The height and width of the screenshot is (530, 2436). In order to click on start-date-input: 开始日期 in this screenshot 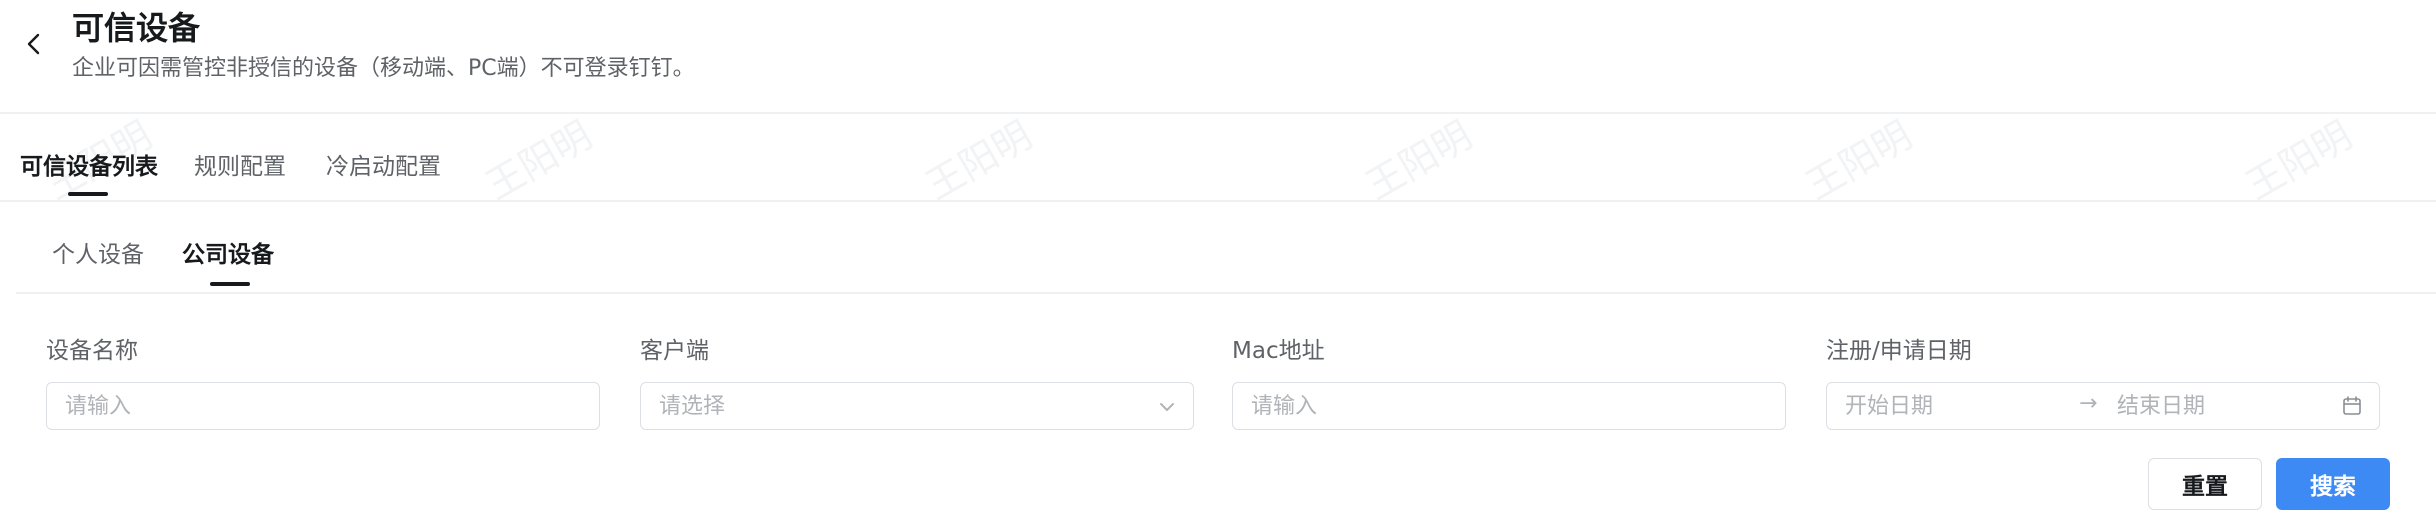, I will do `click(1889, 407)`.